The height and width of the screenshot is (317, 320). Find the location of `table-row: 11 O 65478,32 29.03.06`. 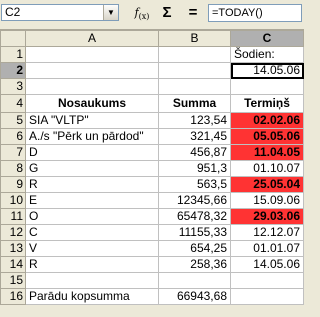

table-row: 11 O 65478,32 29.03.06 is located at coordinates (152, 216).